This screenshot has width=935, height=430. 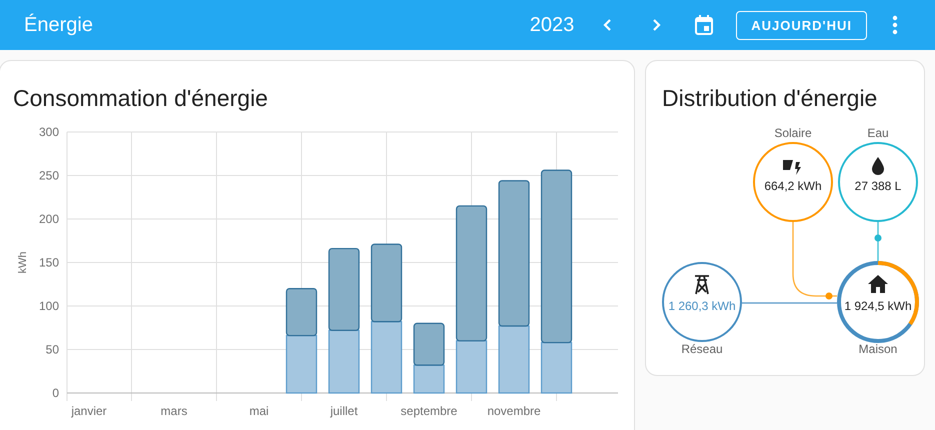 What do you see at coordinates (514, 411) in the screenshot?
I see `x-axis-label: novembre` at bounding box center [514, 411].